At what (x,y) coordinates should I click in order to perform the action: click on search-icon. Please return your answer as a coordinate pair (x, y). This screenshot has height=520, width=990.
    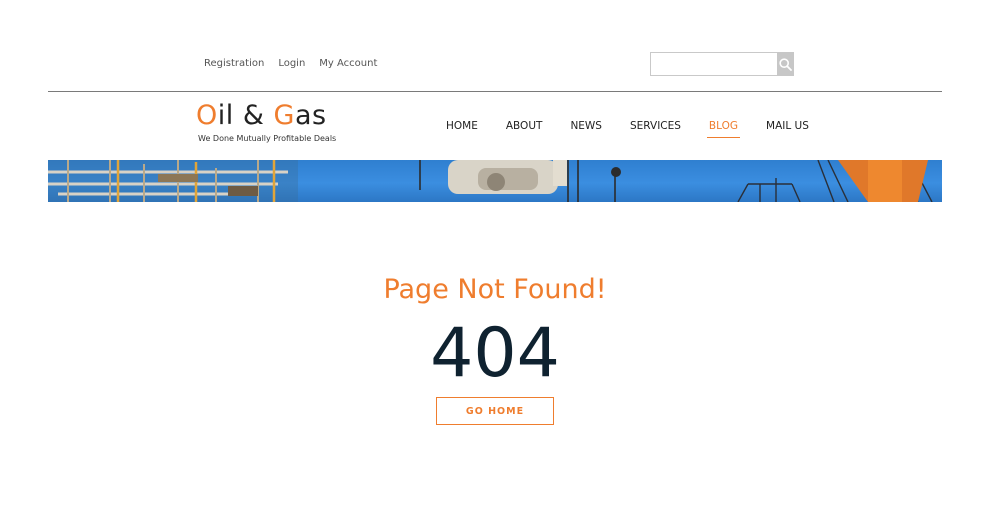
    Looking at the image, I should click on (785, 64).